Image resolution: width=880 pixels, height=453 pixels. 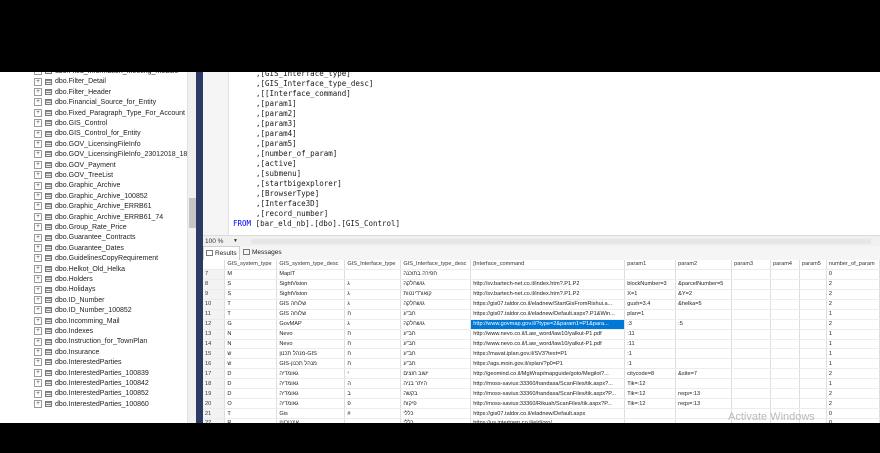 What do you see at coordinates (436, 413) in the screenshot?
I see `table-cell: כללי` at bounding box center [436, 413].